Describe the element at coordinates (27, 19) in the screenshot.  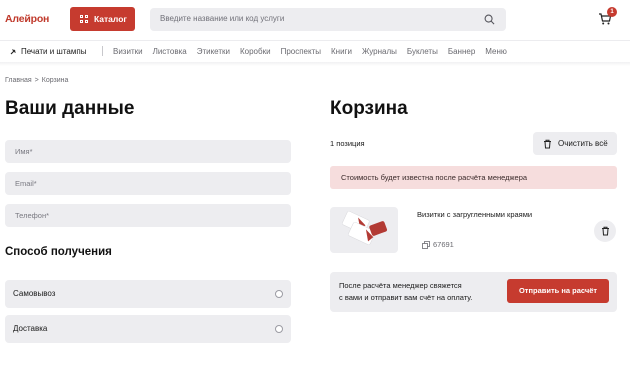
I see `logo: Алейрон` at that location.